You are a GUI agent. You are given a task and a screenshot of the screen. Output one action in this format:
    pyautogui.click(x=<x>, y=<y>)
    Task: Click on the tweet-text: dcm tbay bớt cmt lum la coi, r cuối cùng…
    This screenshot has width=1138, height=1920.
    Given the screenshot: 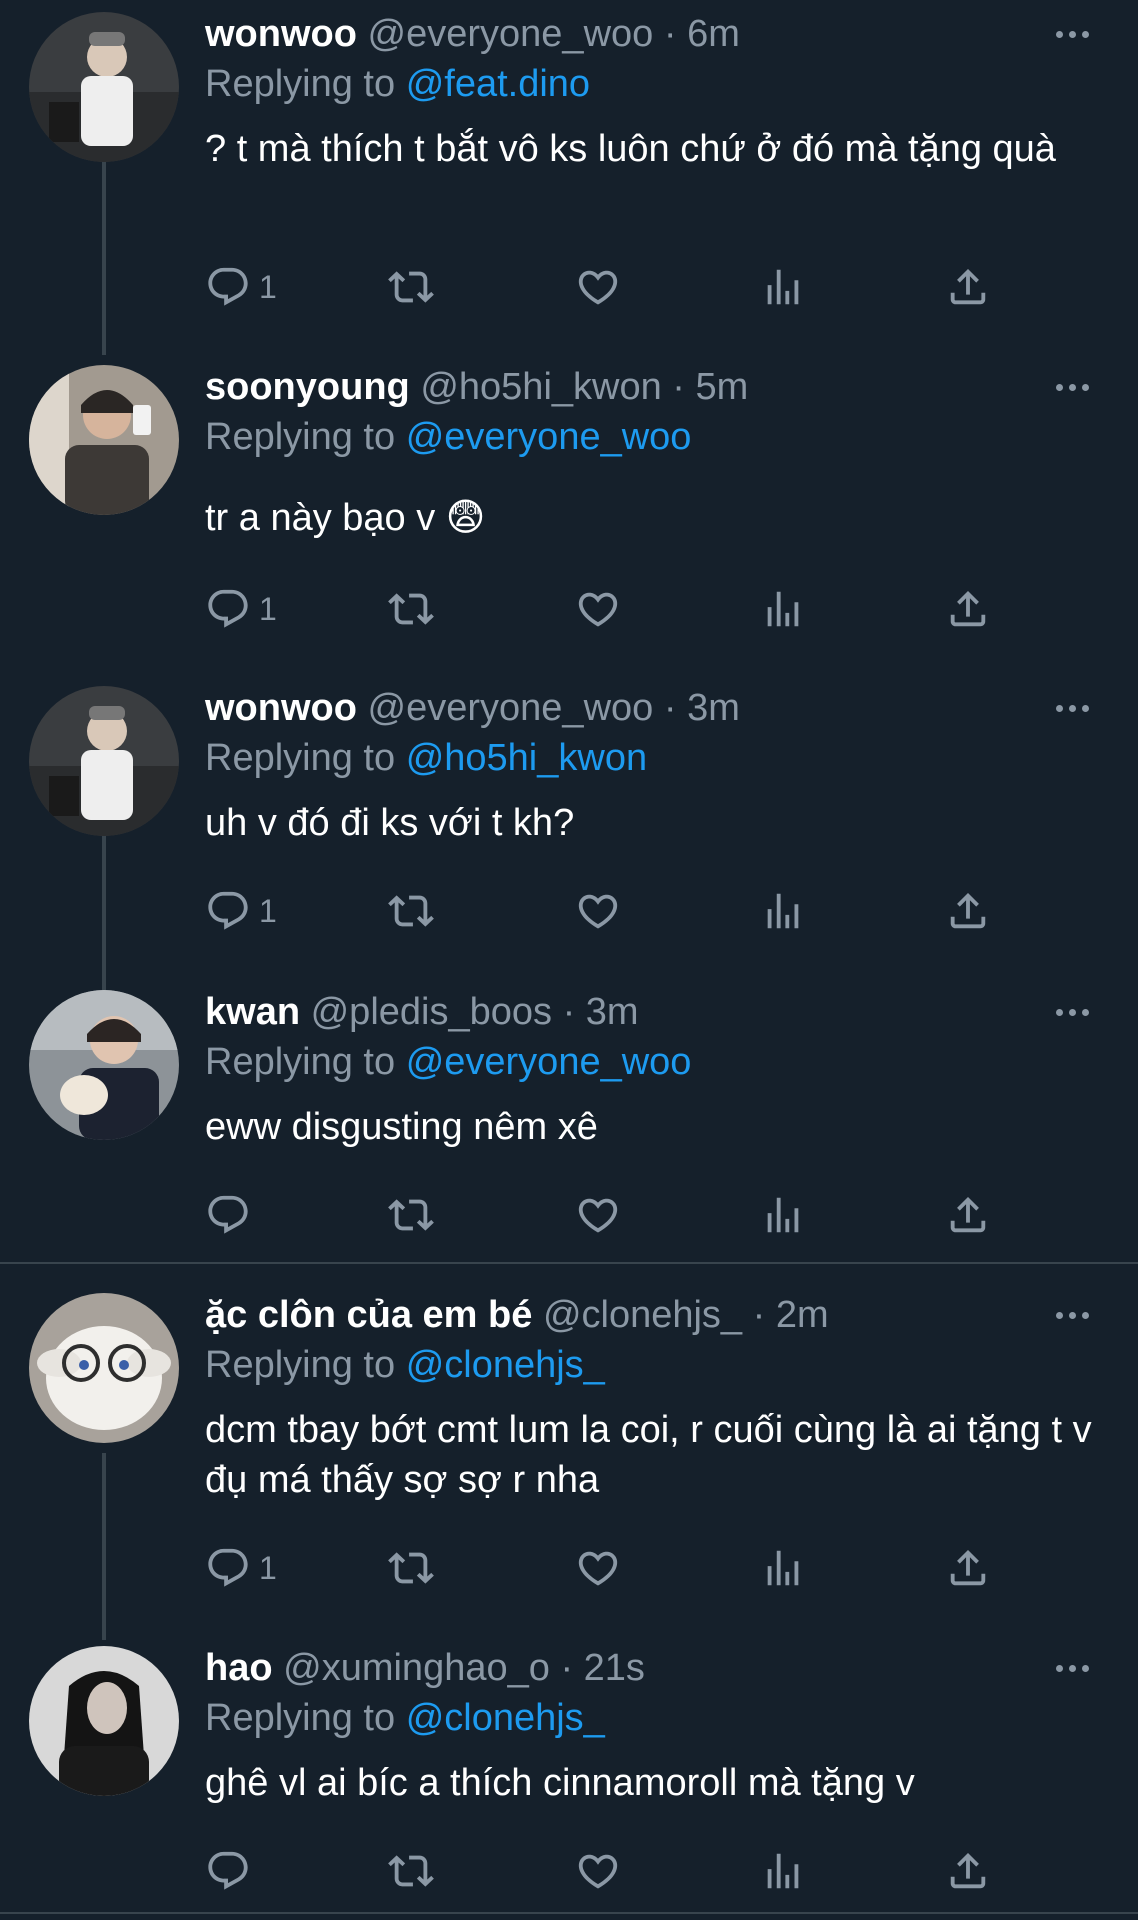 What is the action you would take?
    pyautogui.click(x=648, y=1455)
    